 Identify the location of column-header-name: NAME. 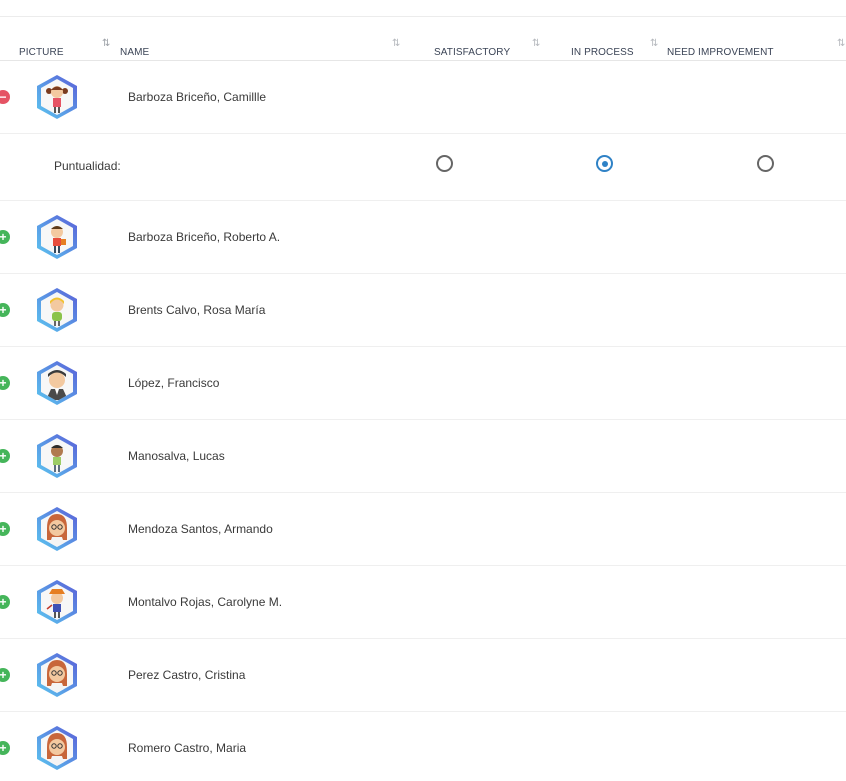
(134, 52).